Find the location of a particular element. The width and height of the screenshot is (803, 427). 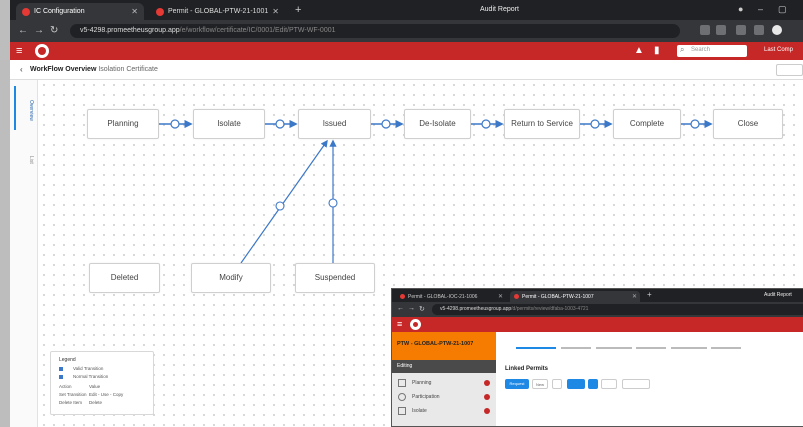

overlay-browser-tab: Permit - GLOBAL-IOC-21-1006 ✕ is located at coordinates (451, 296).